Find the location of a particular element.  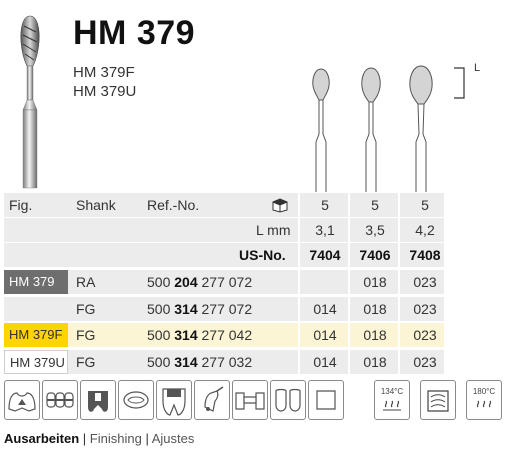

length-bracket-icon is located at coordinates (459, 83).